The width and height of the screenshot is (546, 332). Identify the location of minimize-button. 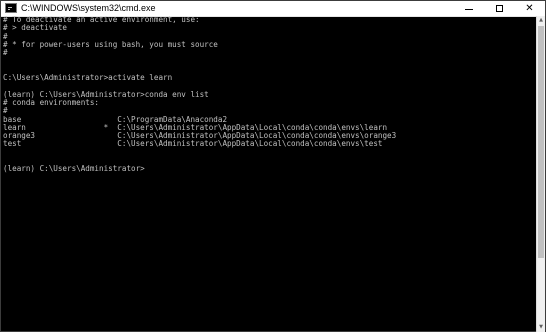
(469, 8).